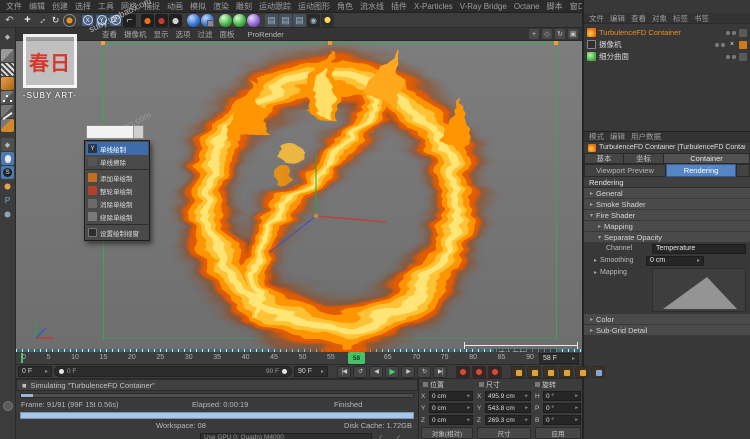  What do you see at coordinates (7, 69) in the screenshot?
I see `texture-mode-icon` at bounding box center [7, 69].